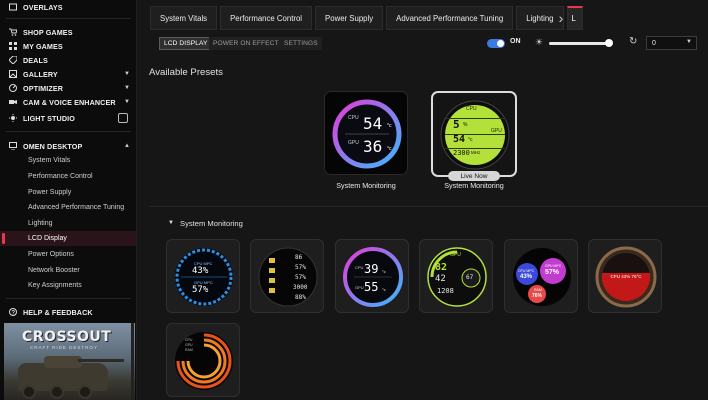  What do you see at coordinates (538, 290) in the screenshot?
I see `bubble-tag: RAM` at bounding box center [538, 290].